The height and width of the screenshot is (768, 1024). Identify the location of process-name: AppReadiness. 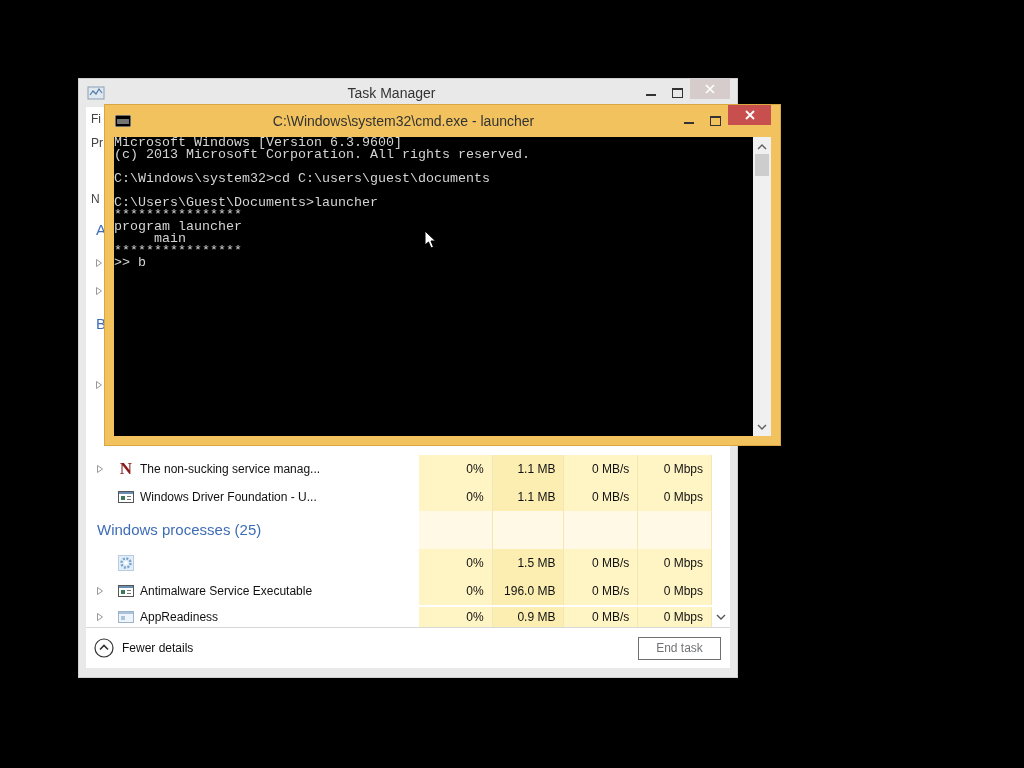
(179, 617).